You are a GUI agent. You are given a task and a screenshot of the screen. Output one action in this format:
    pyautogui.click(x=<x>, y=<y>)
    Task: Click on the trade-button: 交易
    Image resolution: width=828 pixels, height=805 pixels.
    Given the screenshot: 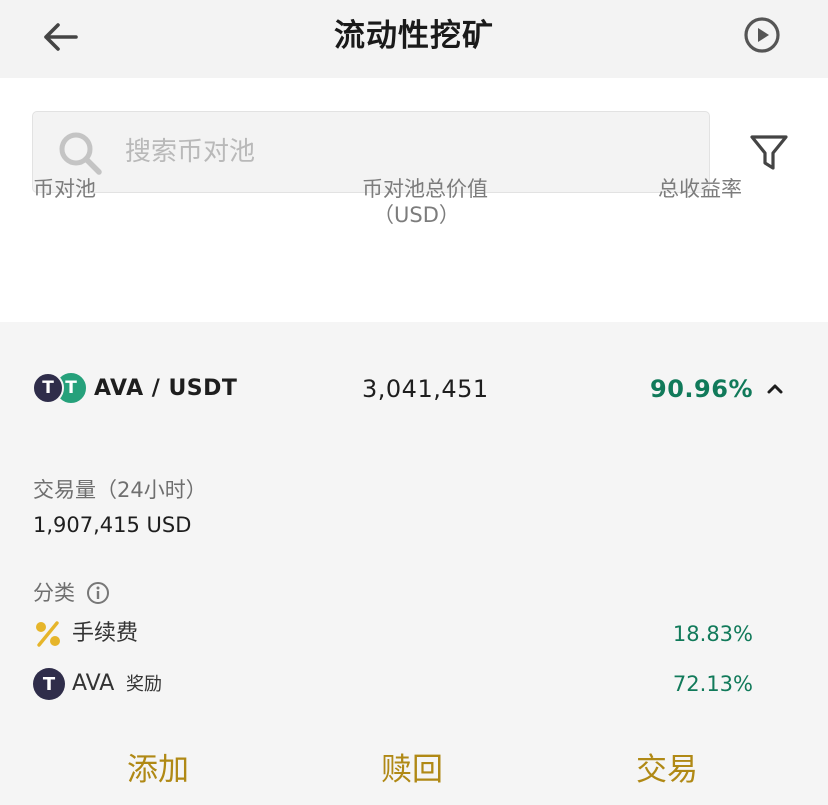 What is the action you would take?
    pyautogui.click(x=667, y=770)
    